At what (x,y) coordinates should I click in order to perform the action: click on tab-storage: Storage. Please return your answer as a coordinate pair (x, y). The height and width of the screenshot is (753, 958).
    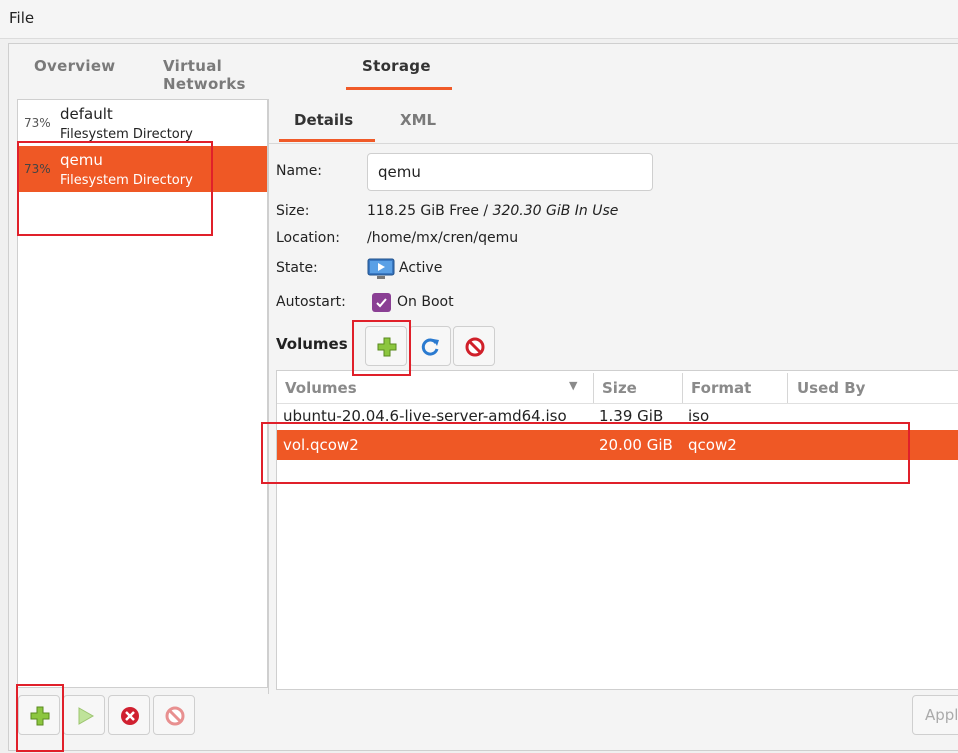
    Looking at the image, I should click on (396, 66).